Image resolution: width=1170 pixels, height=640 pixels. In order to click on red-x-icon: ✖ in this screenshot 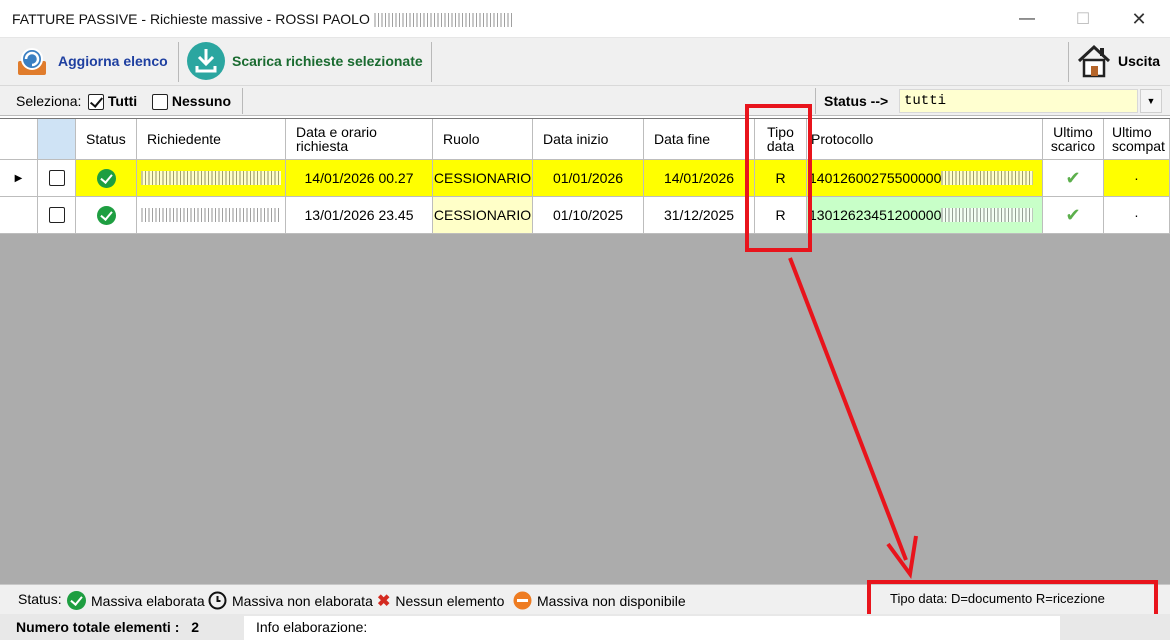, I will do `click(384, 601)`.